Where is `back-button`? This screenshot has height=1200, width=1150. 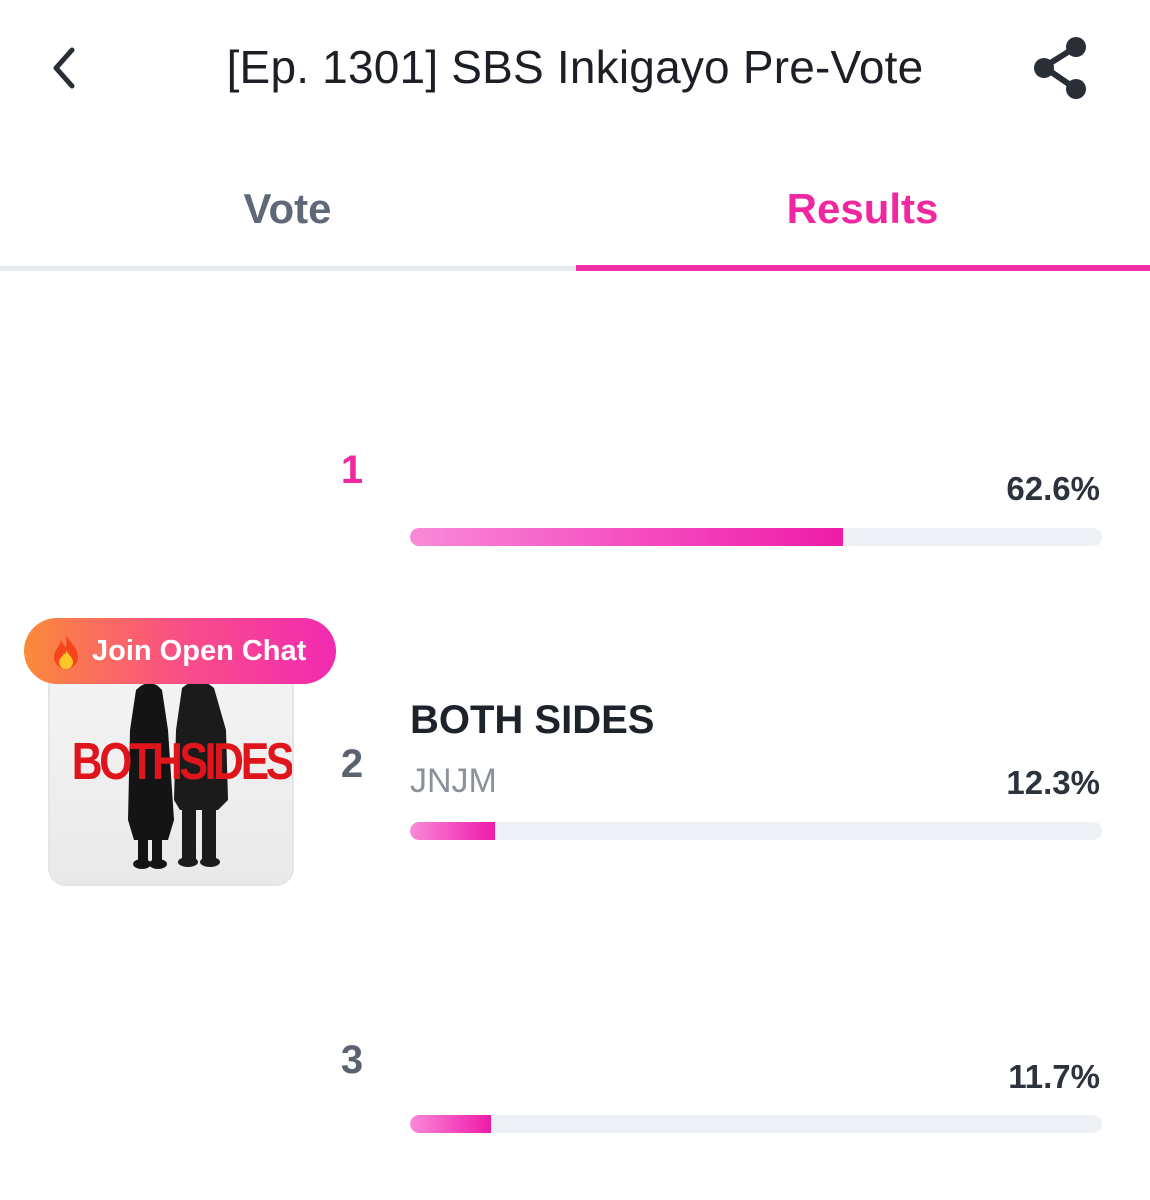
back-button is located at coordinates (64, 68).